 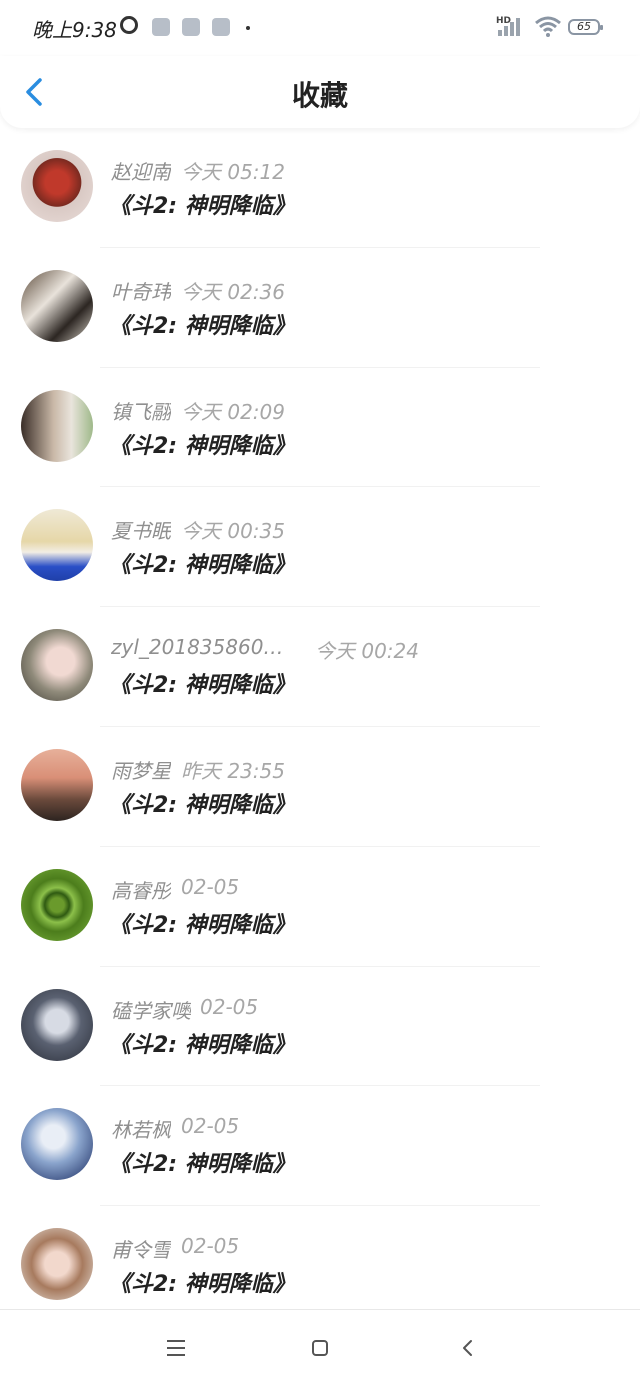 What do you see at coordinates (320, 787) in the screenshot?
I see `list-item: 雨梦星 昨天 23:55 《斗2: 神明降临》` at bounding box center [320, 787].